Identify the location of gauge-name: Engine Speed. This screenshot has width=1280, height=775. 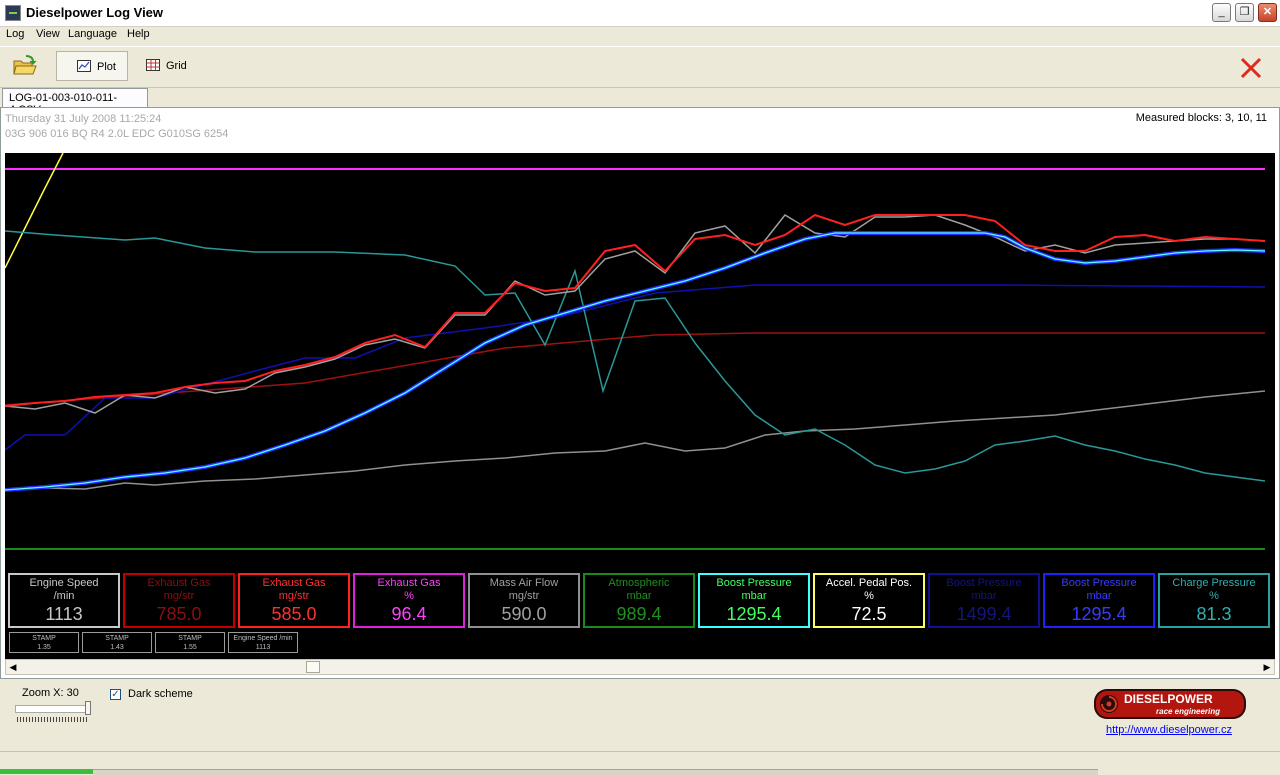
(64, 583).